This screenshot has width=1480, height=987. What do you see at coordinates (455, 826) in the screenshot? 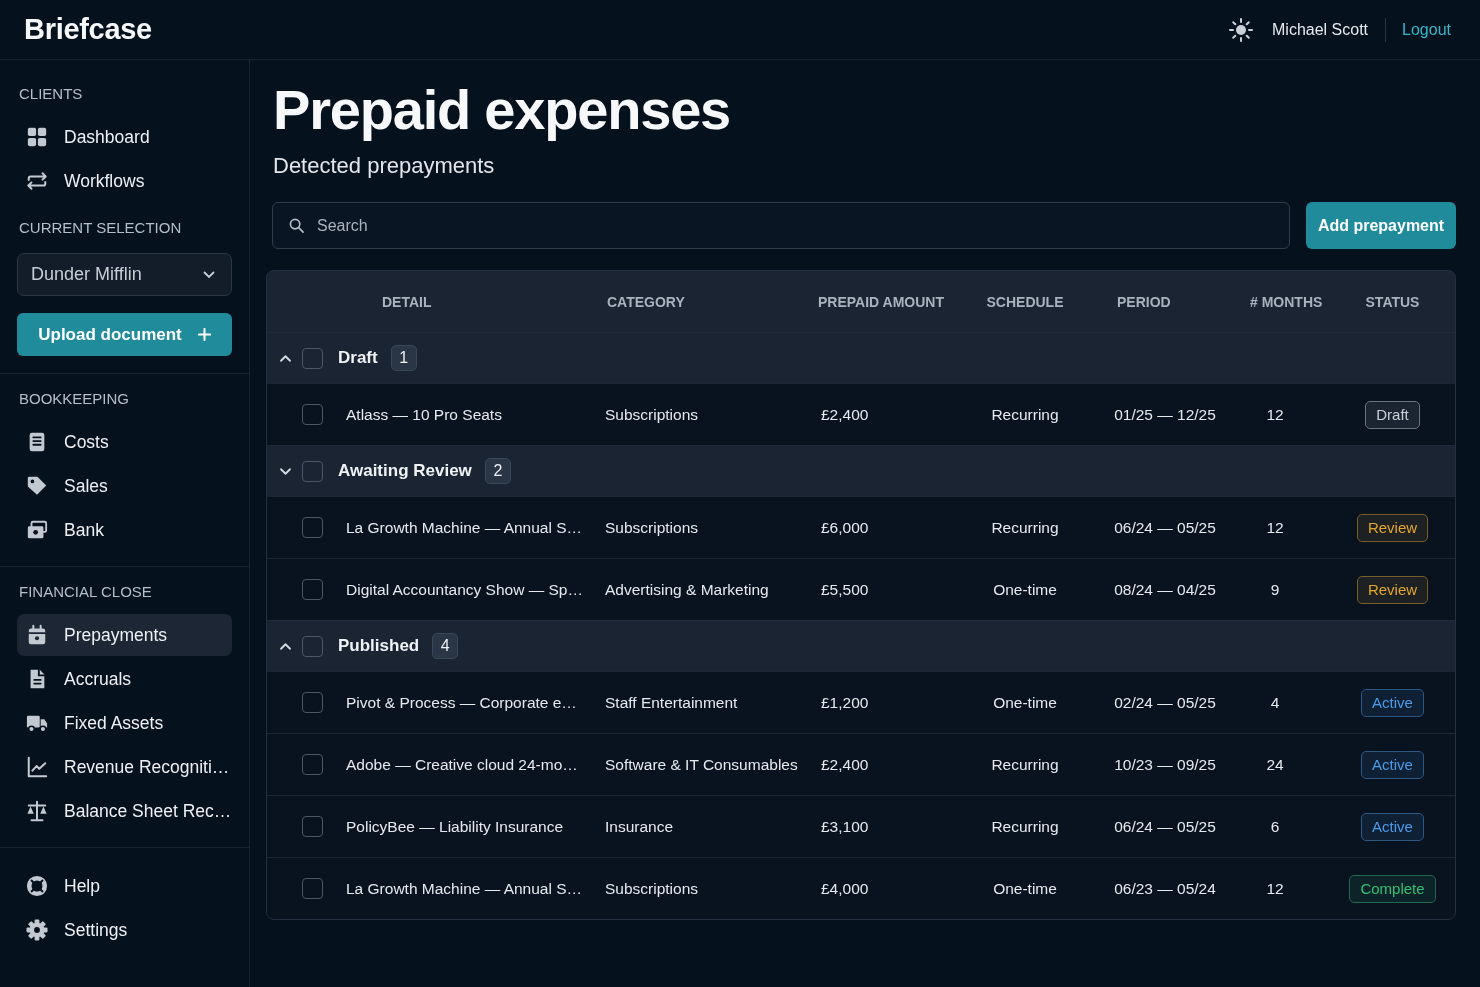
I see `table-cell: PolicyBee — Liability Insurance` at bounding box center [455, 826].